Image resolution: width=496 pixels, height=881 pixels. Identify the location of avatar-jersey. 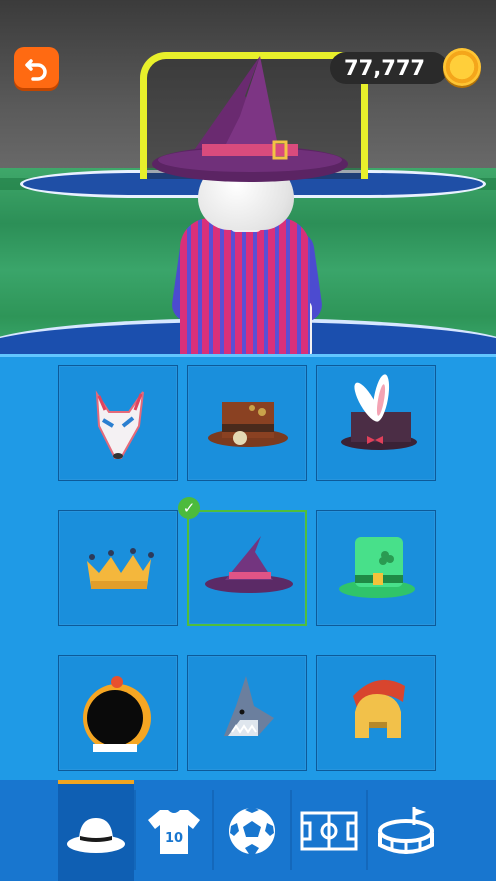
(245, 286).